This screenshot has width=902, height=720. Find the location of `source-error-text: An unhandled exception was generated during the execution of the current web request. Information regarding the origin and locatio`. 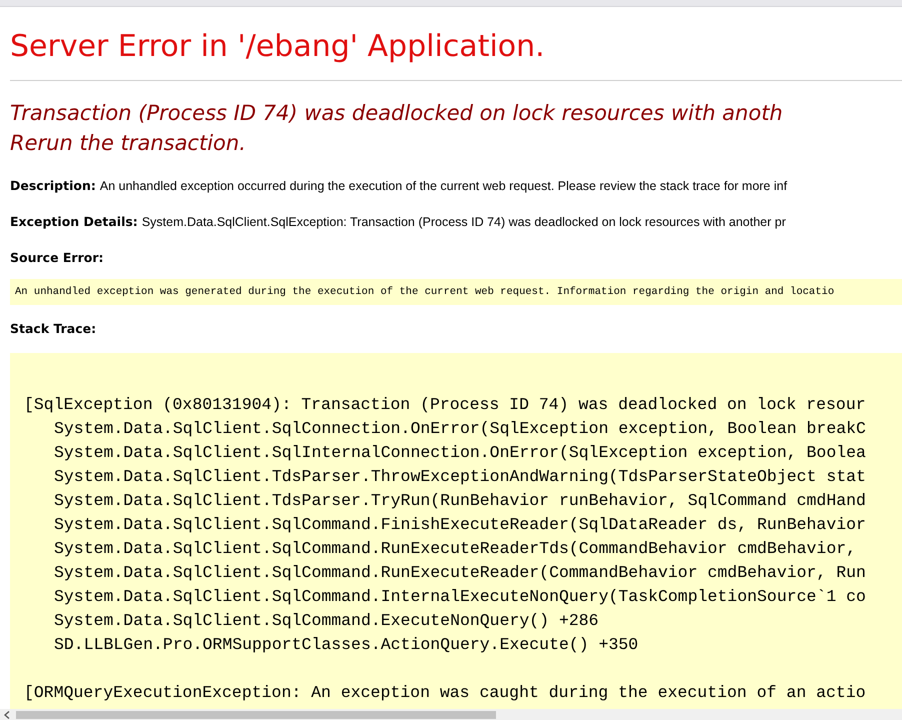

source-error-text: An unhandled exception was generated during the execution of the current web request. Information regarding the origin and locatio is located at coordinates (456, 292).